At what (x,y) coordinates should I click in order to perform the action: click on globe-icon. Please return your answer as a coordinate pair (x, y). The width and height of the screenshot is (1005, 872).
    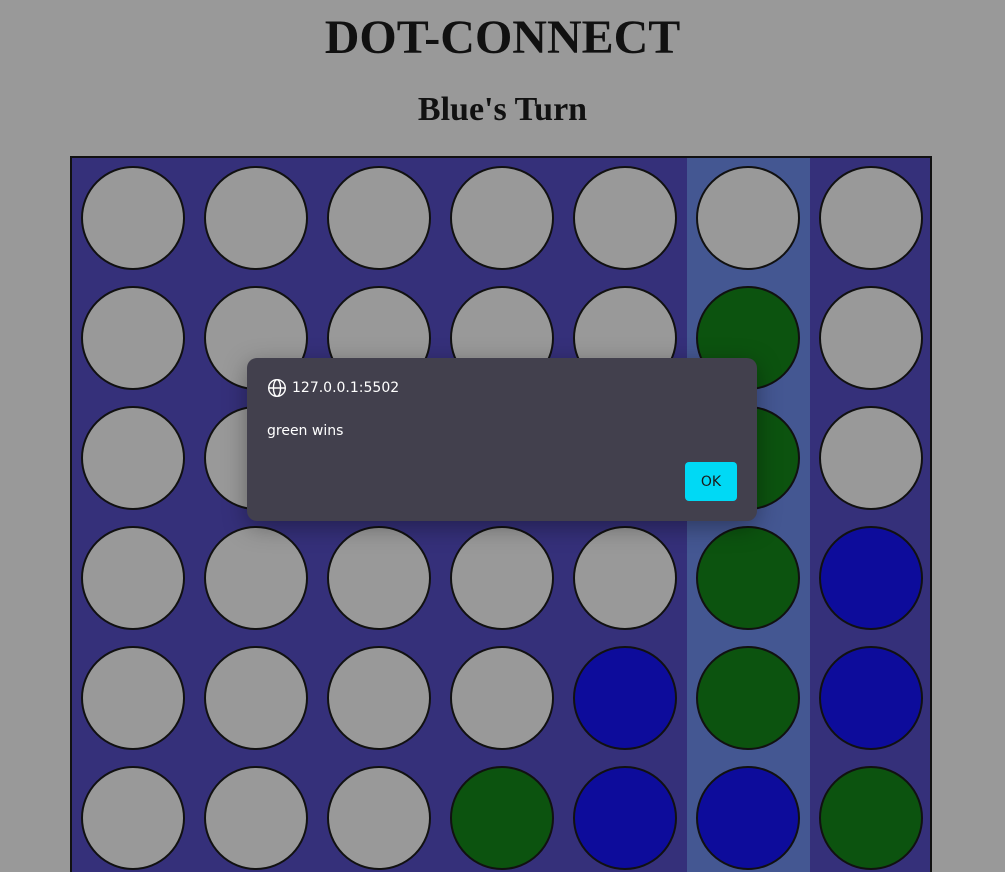
    Looking at the image, I should click on (277, 388).